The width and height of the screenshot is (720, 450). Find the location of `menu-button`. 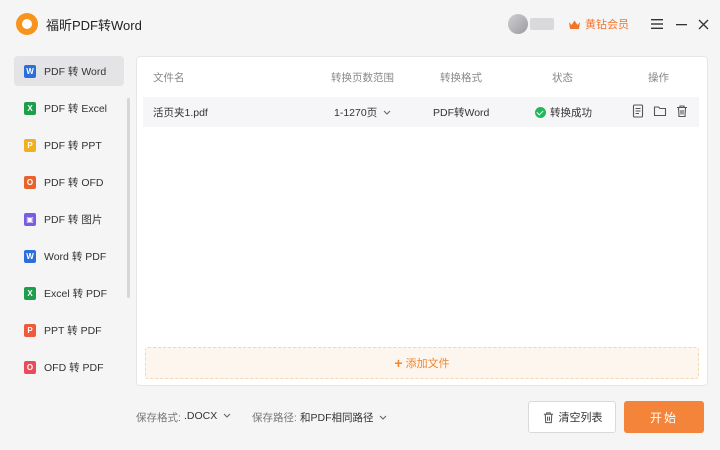

menu-button is located at coordinates (657, 24).